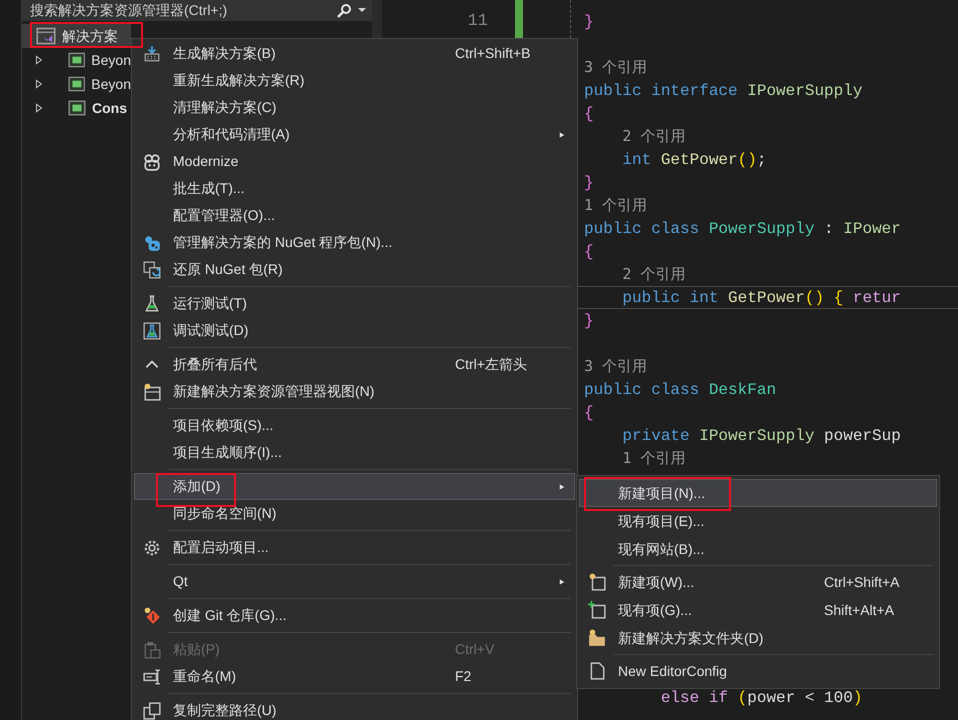  I want to click on tree-item: Cons, so click(76, 108).